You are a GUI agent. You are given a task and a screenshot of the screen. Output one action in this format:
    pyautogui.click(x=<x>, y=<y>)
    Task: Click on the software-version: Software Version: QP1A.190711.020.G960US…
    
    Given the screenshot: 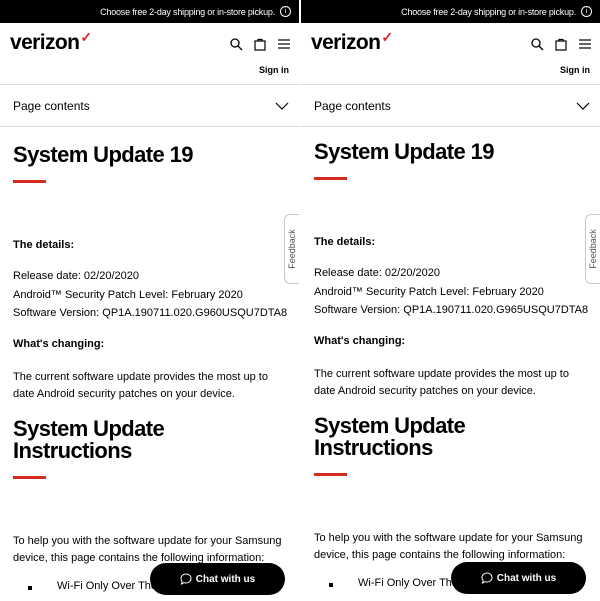 What is the action you would take?
    pyautogui.click(x=150, y=313)
    